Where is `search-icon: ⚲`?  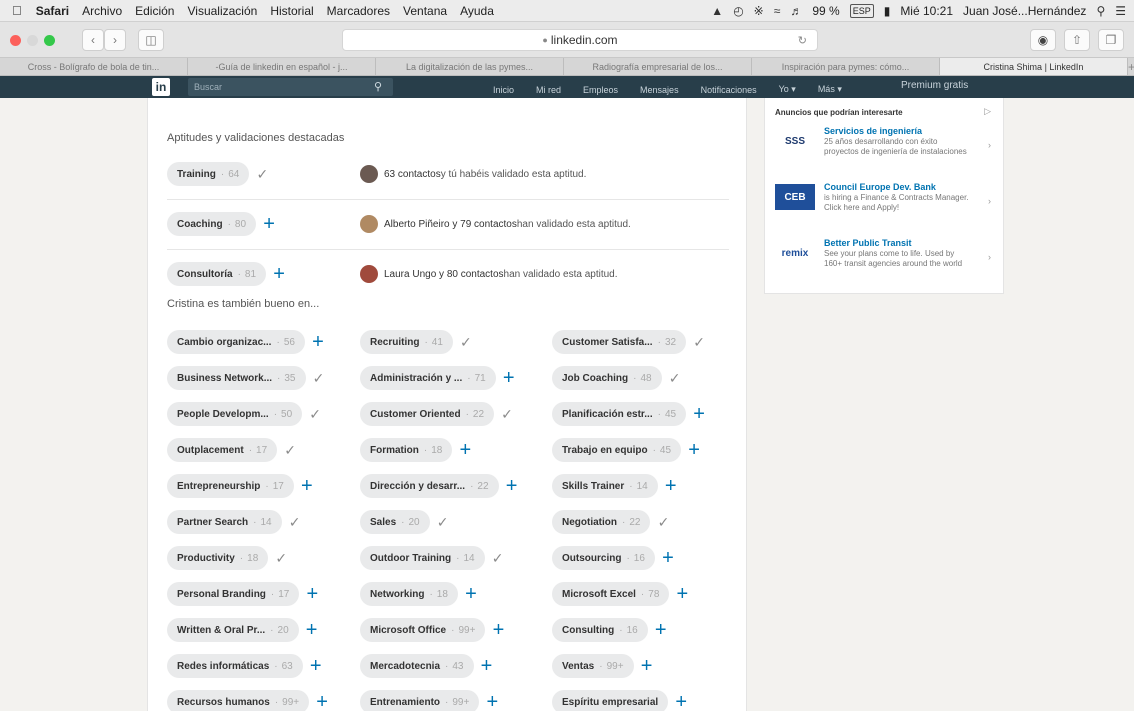
search-icon: ⚲ is located at coordinates (378, 86).